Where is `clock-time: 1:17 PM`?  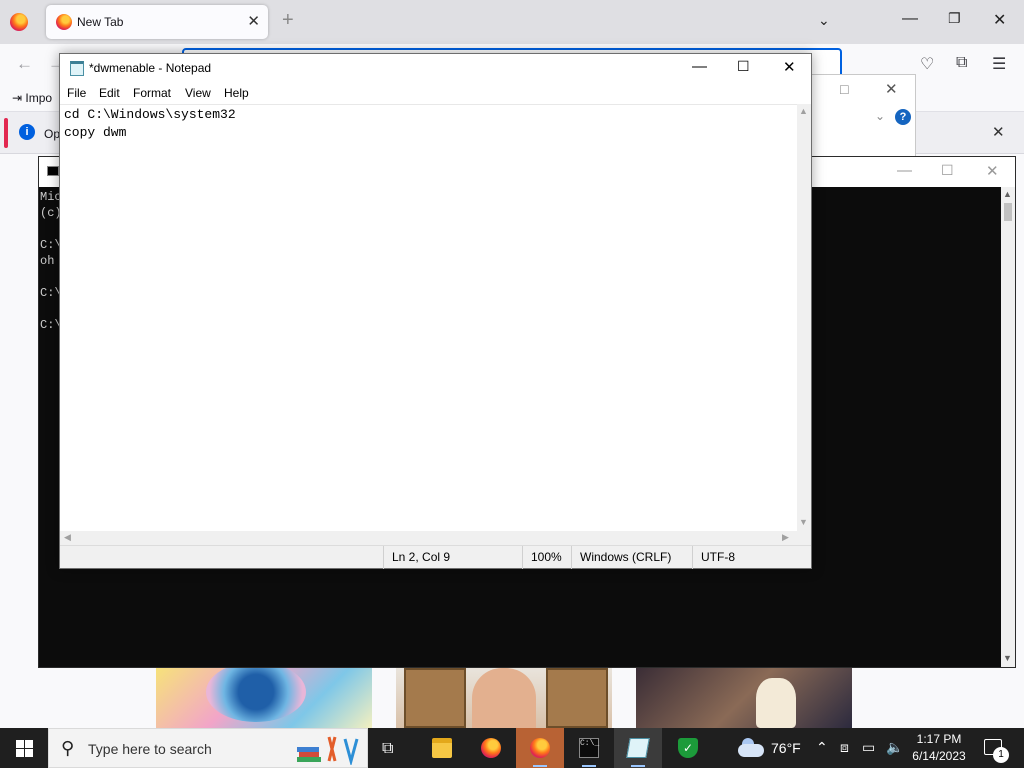
clock-time: 1:17 PM is located at coordinates (939, 739).